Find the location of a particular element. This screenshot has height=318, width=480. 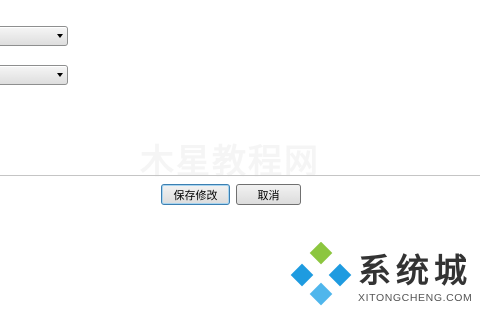

save-changes-button: 保存修改 is located at coordinates (195, 194).